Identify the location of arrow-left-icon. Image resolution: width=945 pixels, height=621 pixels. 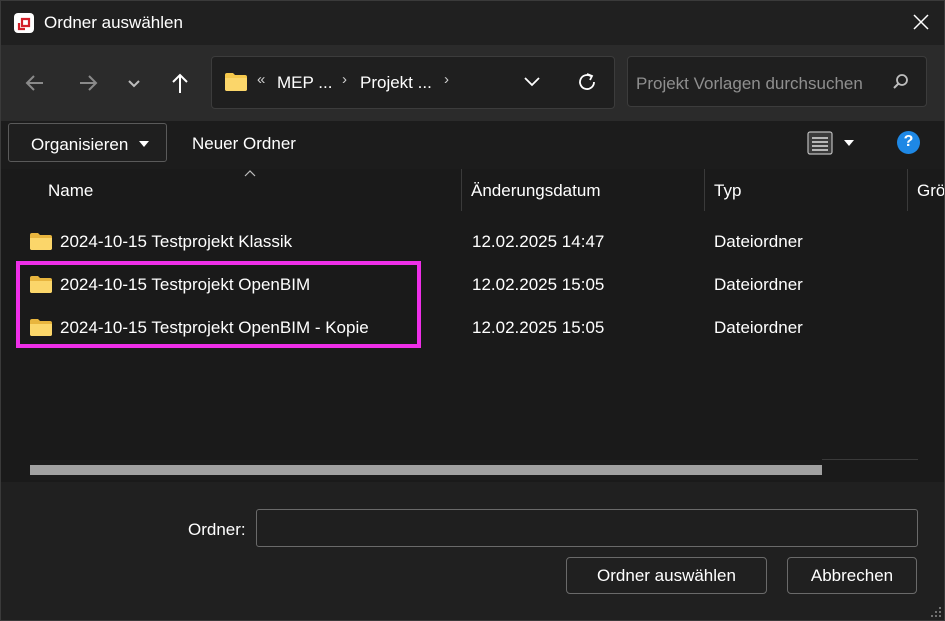
(34, 83).